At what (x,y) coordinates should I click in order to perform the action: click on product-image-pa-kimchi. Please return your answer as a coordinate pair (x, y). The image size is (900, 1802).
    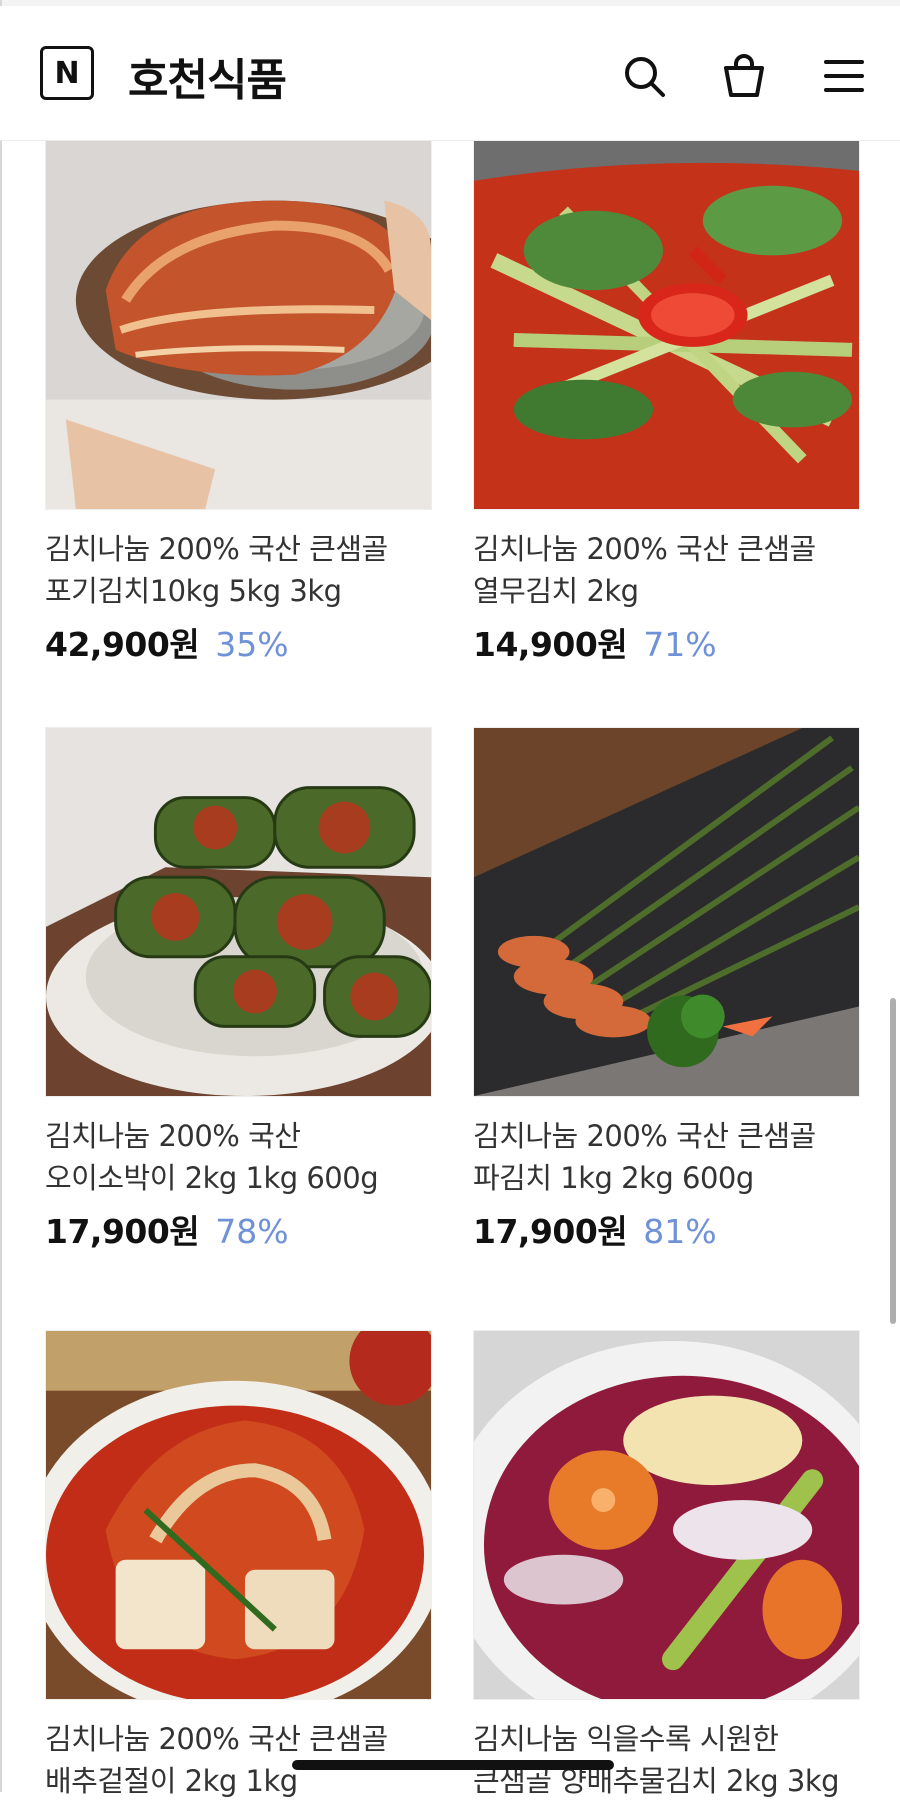
    Looking at the image, I should click on (666, 912).